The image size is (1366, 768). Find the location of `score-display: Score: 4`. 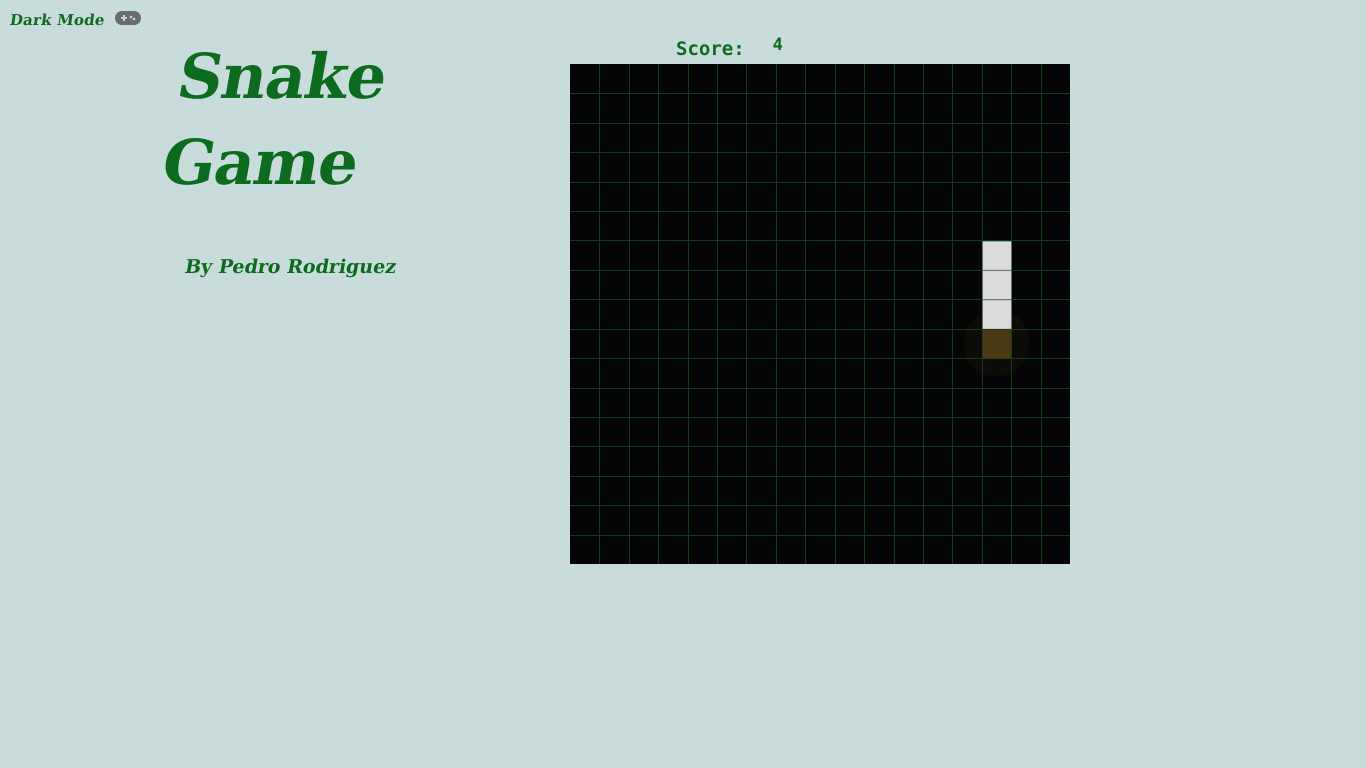

score-display: Score: 4 is located at coordinates (729, 47).